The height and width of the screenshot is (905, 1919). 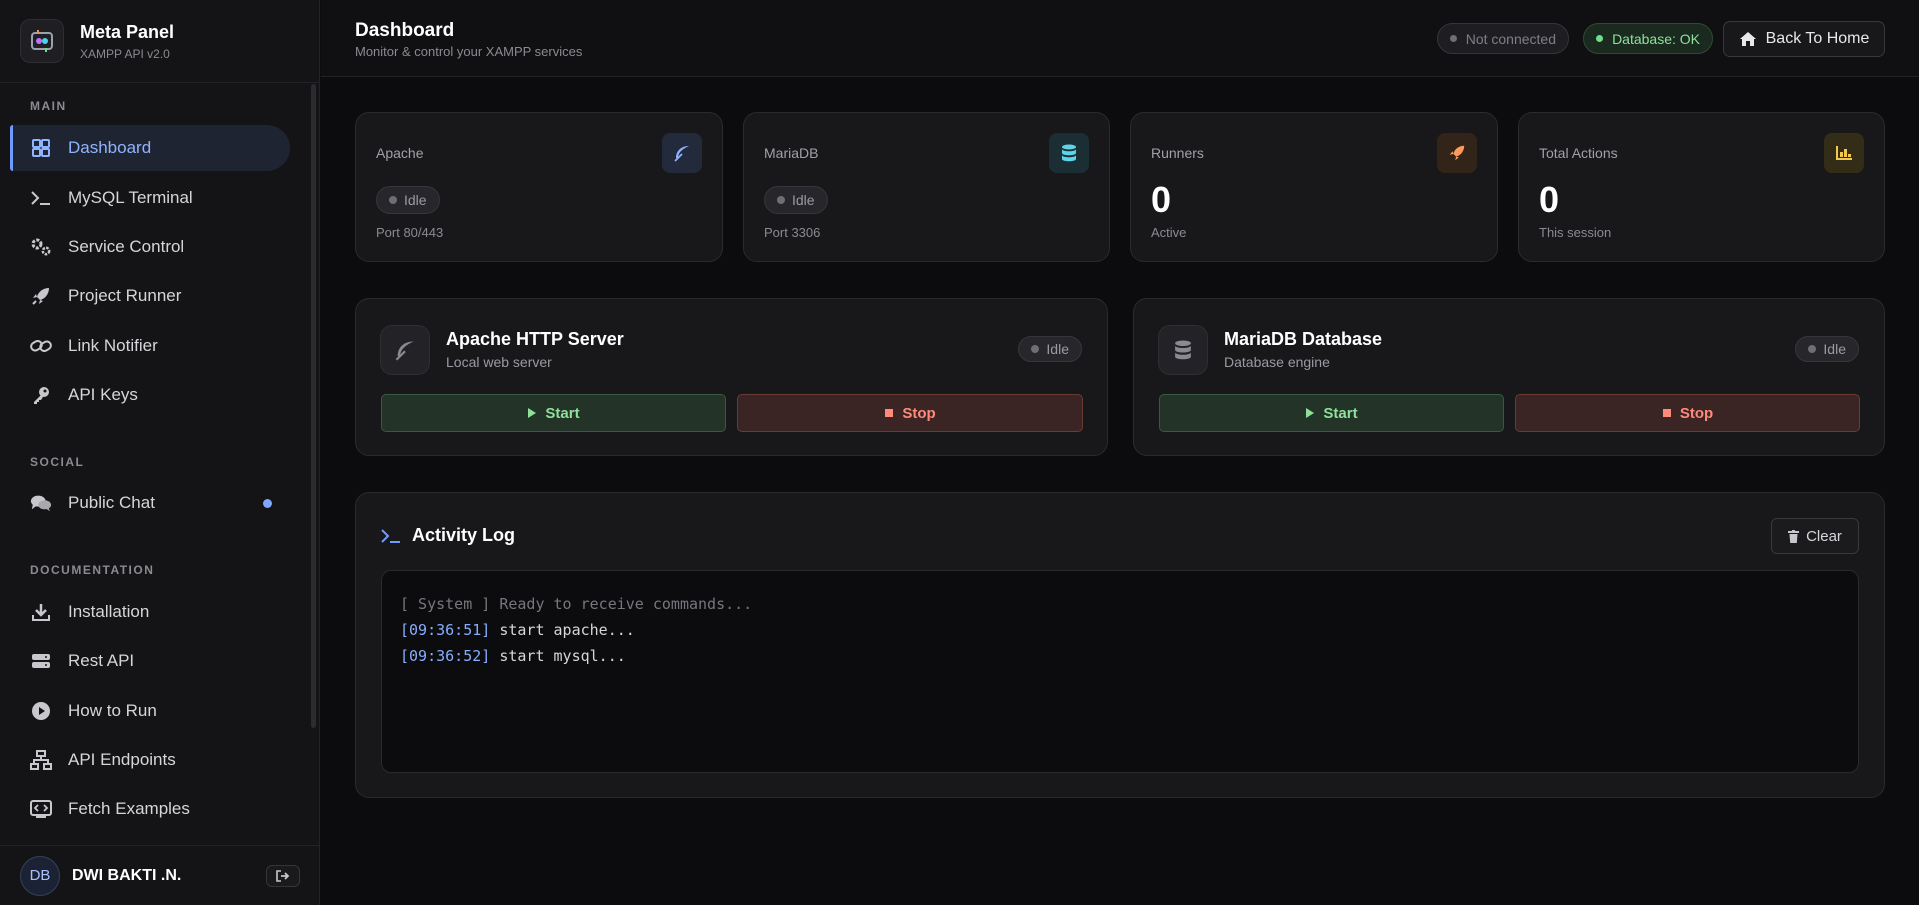 I want to click on database-icon, so click(x=1069, y=153).